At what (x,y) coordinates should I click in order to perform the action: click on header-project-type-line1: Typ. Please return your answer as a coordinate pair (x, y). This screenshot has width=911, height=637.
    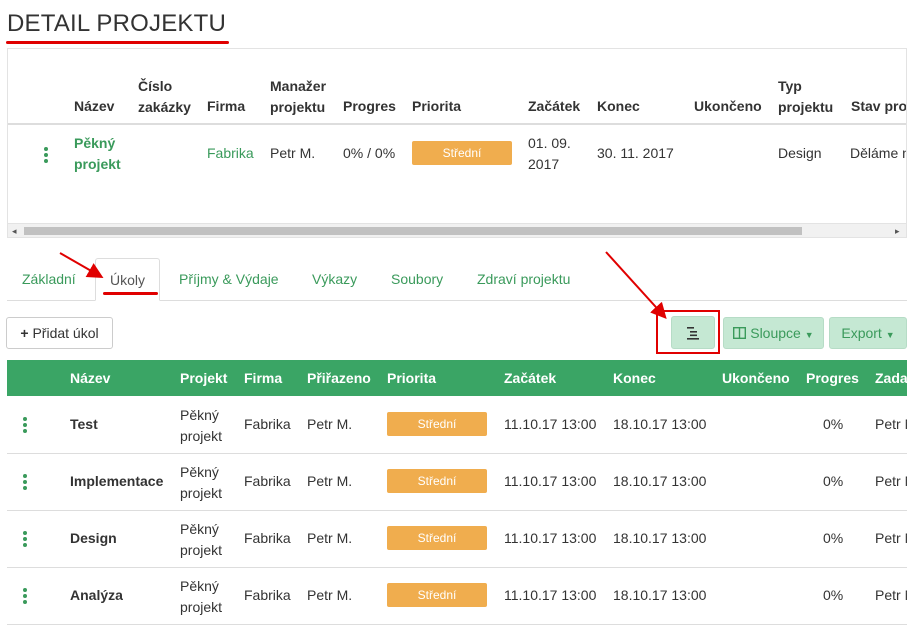
    Looking at the image, I should click on (790, 86).